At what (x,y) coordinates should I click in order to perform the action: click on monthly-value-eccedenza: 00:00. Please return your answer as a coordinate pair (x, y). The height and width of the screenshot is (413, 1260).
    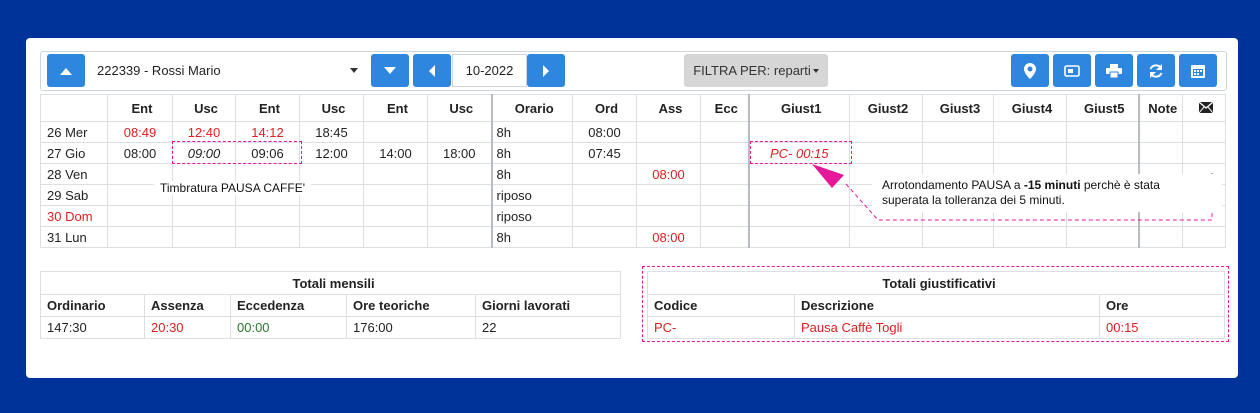
    Looking at the image, I should click on (288, 327).